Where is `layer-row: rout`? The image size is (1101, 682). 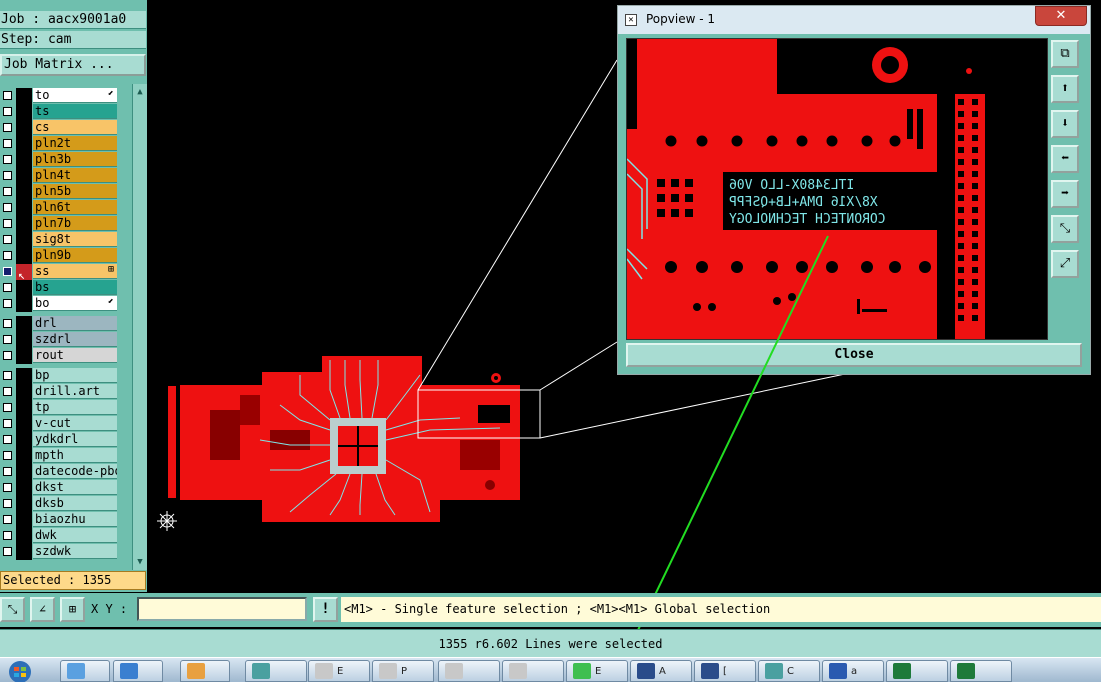 layer-row: rout is located at coordinates (66, 356).